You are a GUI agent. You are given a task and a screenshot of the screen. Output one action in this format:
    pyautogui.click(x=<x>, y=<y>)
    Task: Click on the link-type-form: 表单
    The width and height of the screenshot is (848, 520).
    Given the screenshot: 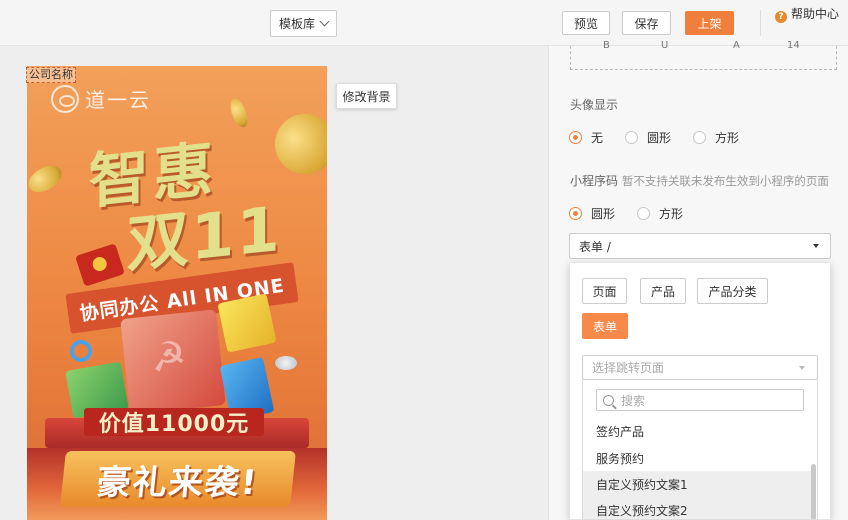 What is the action you would take?
    pyautogui.click(x=605, y=326)
    